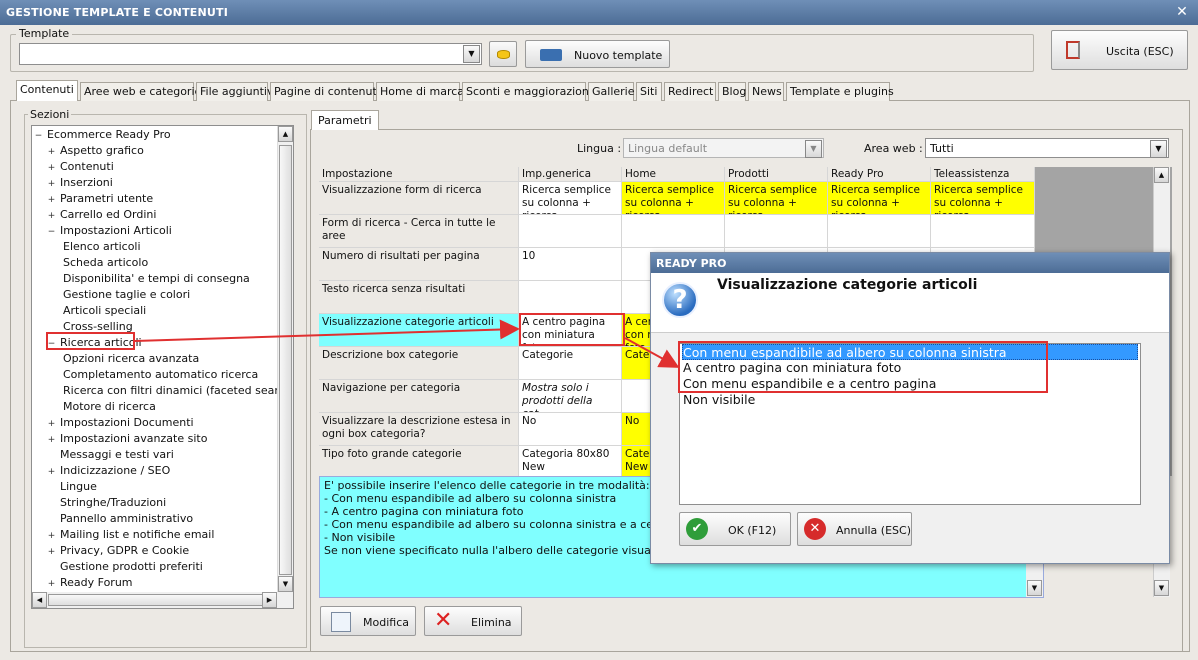 Image resolution: width=1198 pixels, height=660 pixels. What do you see at coordinates (327, 330) in the screenshot?
I see `arrow-tree-to-cell` at bounding box center [327, 330].